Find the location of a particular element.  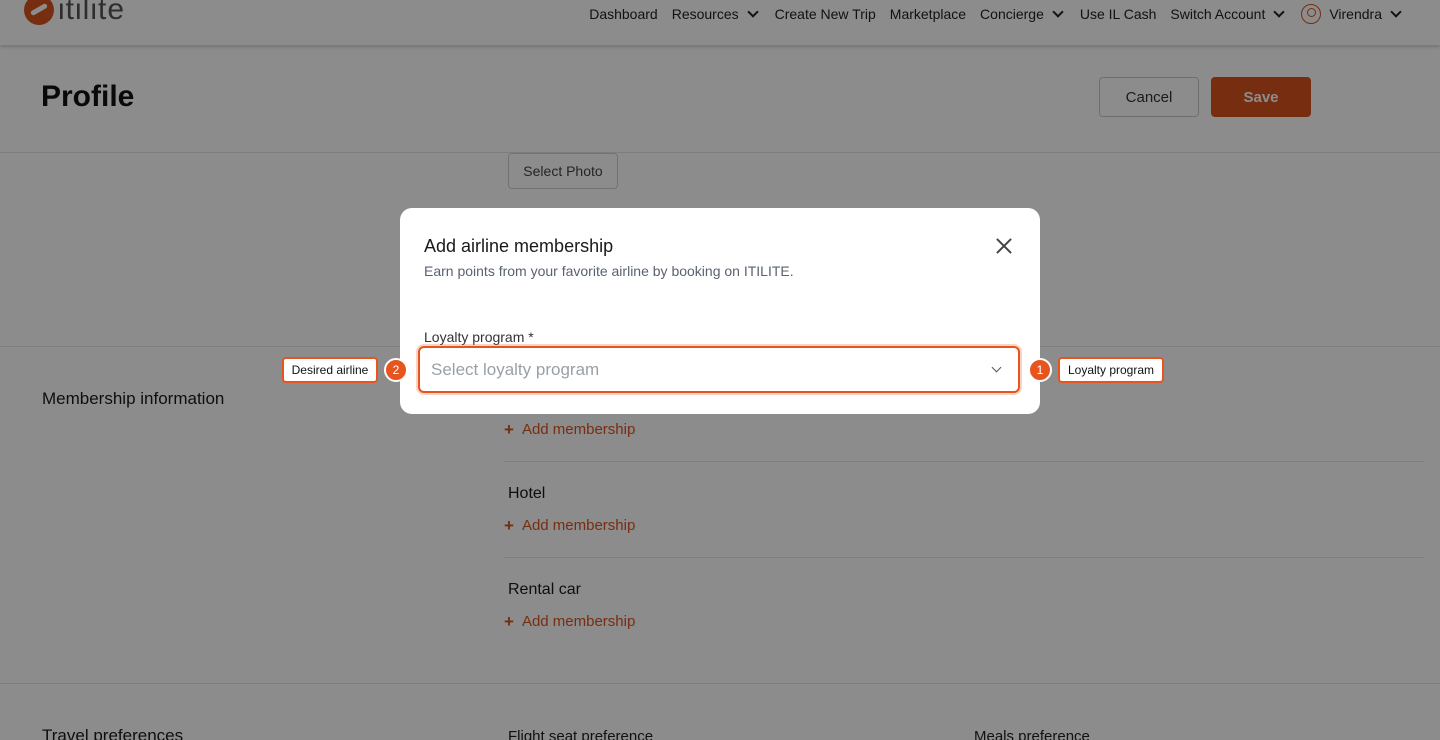

close-icon is located at coordinates (1004, 246).